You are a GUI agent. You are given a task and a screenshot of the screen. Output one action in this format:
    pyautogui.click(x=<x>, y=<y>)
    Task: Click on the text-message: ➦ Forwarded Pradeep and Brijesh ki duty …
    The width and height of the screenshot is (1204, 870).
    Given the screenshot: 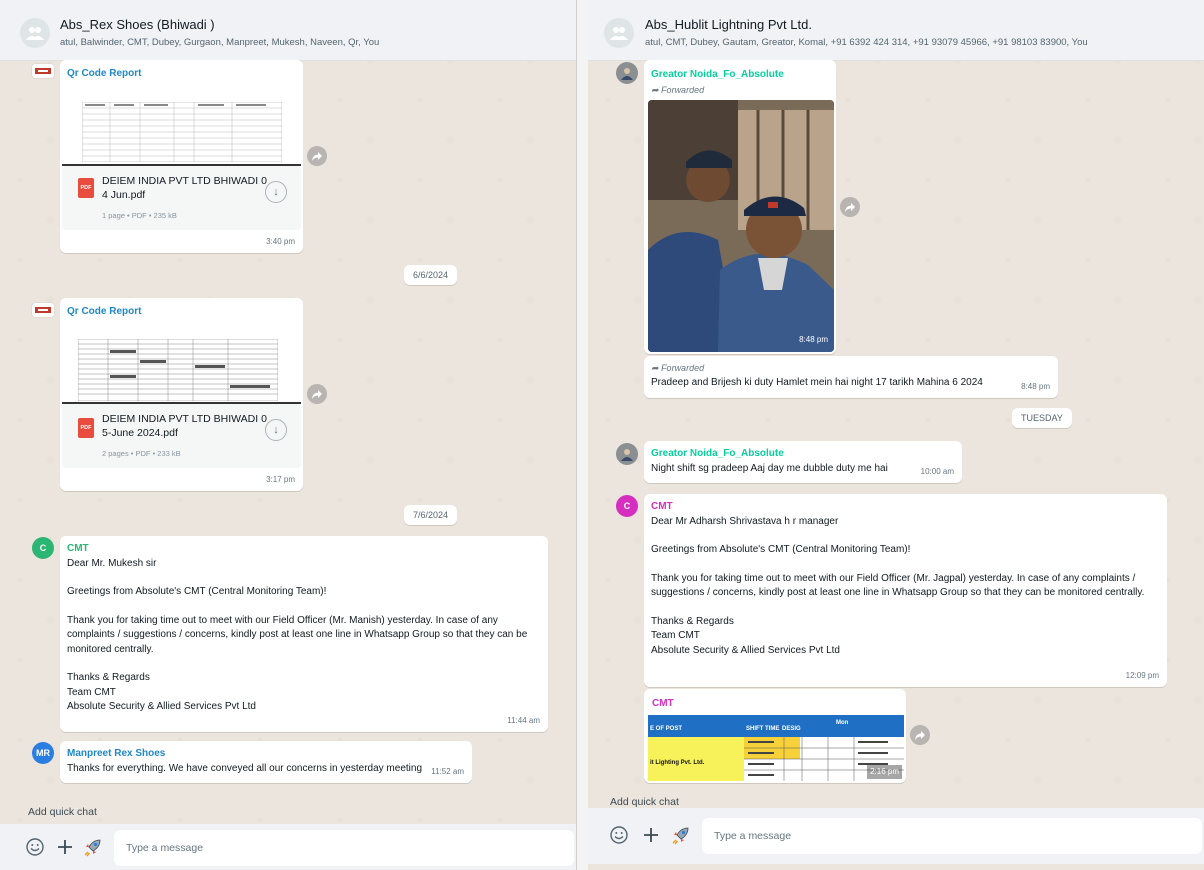 What is the action you would take?
    pyautogui.click(x=851, y=377)
    